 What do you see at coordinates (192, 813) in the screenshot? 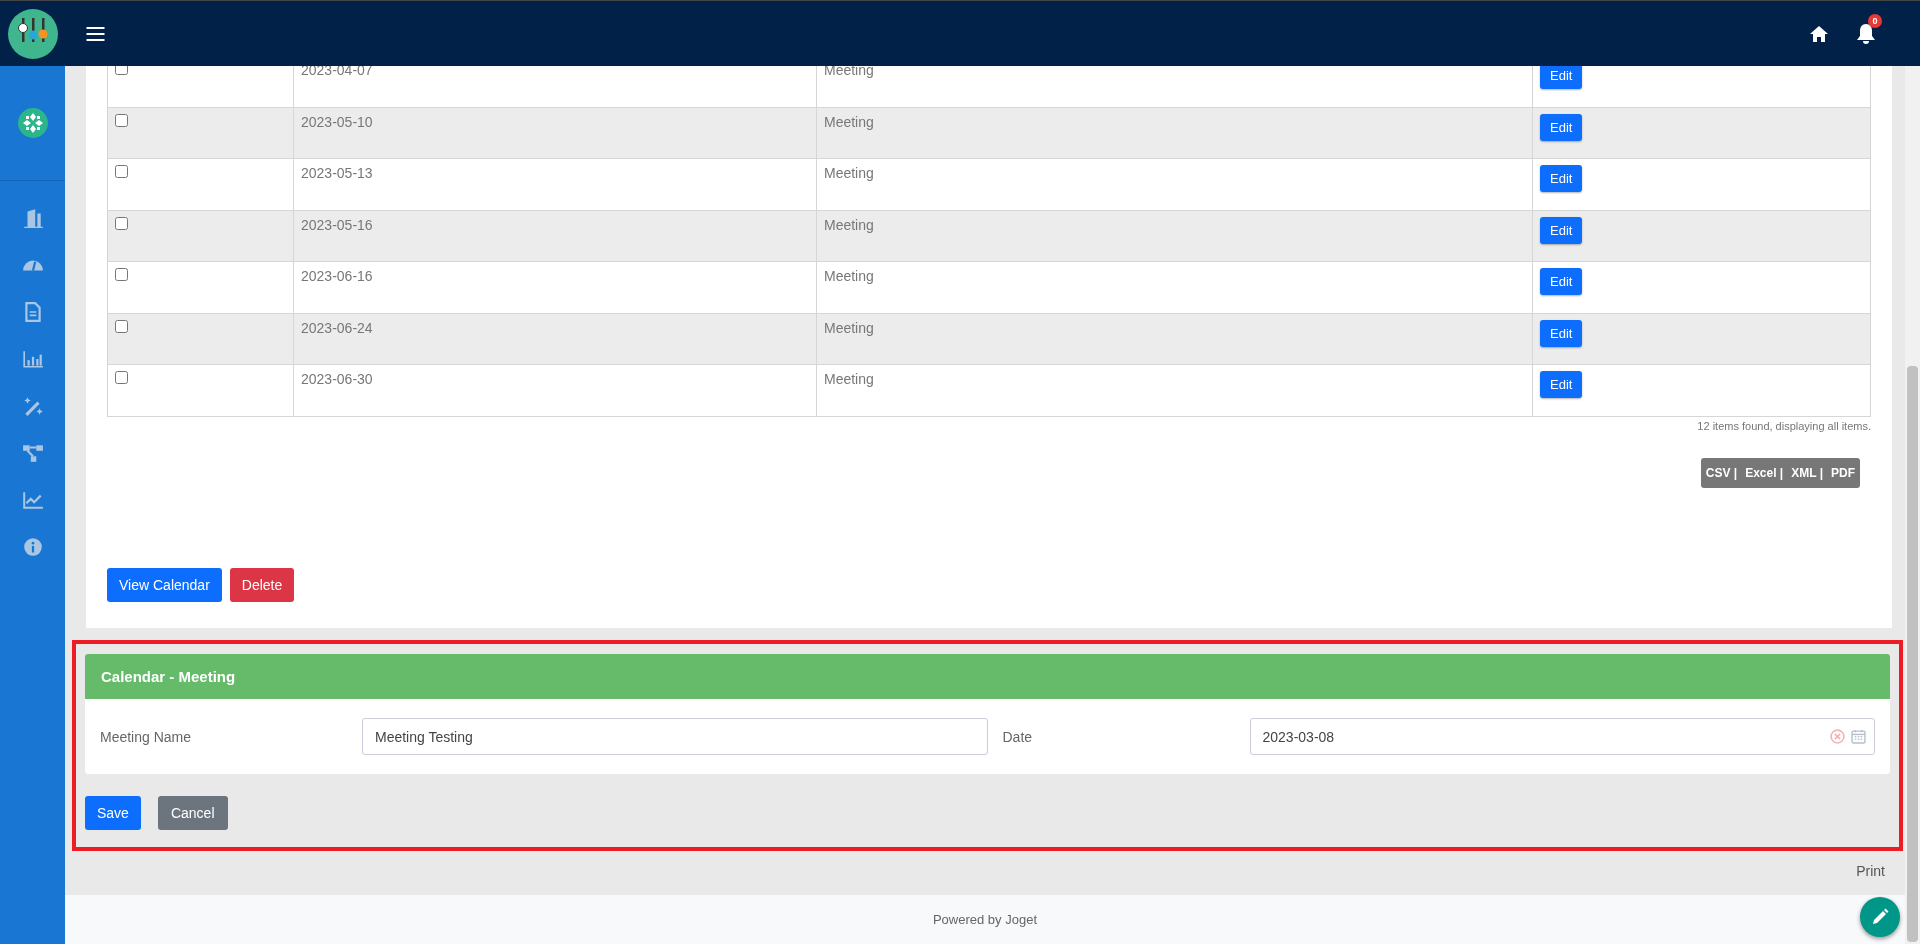
I see `form-button: Cancel` at bounding box center [192, 813].